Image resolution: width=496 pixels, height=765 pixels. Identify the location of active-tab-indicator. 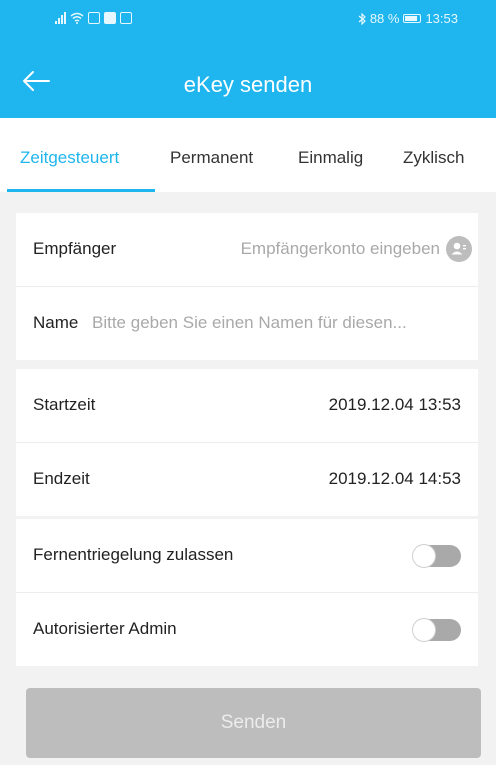
(81, 190).